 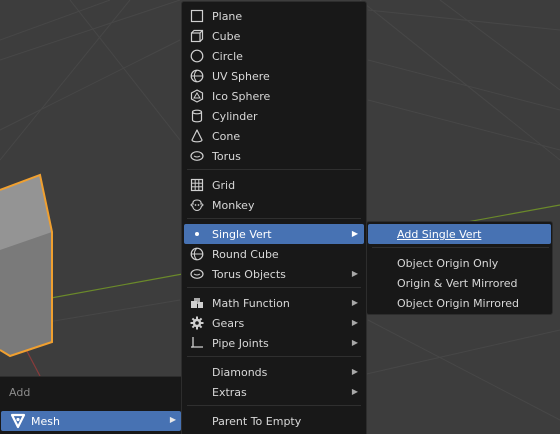 What do you see at coordinates (274, 136) in the screenshot?
I see `menu-item-cone: Cone` at bounding box center [274, 136].